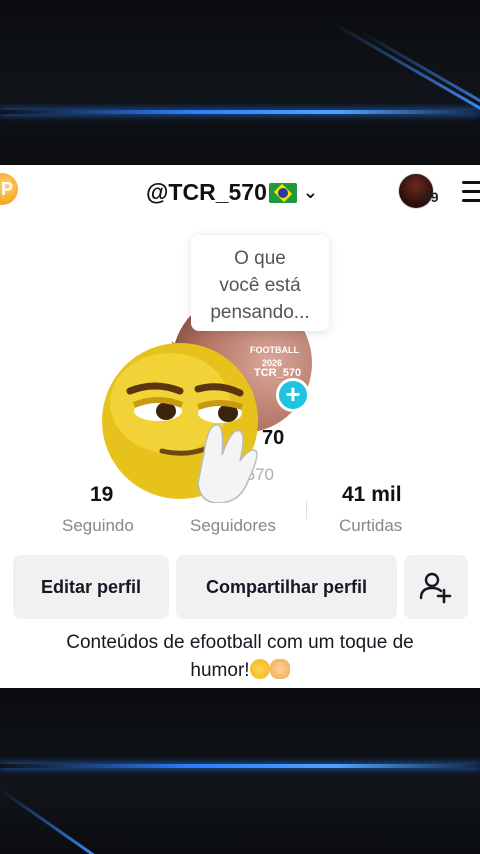 This screenshot has height=854, width=480. What do you see at coordinates (371, 525) in the screenshot?
I see `likes-label: Curtidas` at bounding box center [371, 525].